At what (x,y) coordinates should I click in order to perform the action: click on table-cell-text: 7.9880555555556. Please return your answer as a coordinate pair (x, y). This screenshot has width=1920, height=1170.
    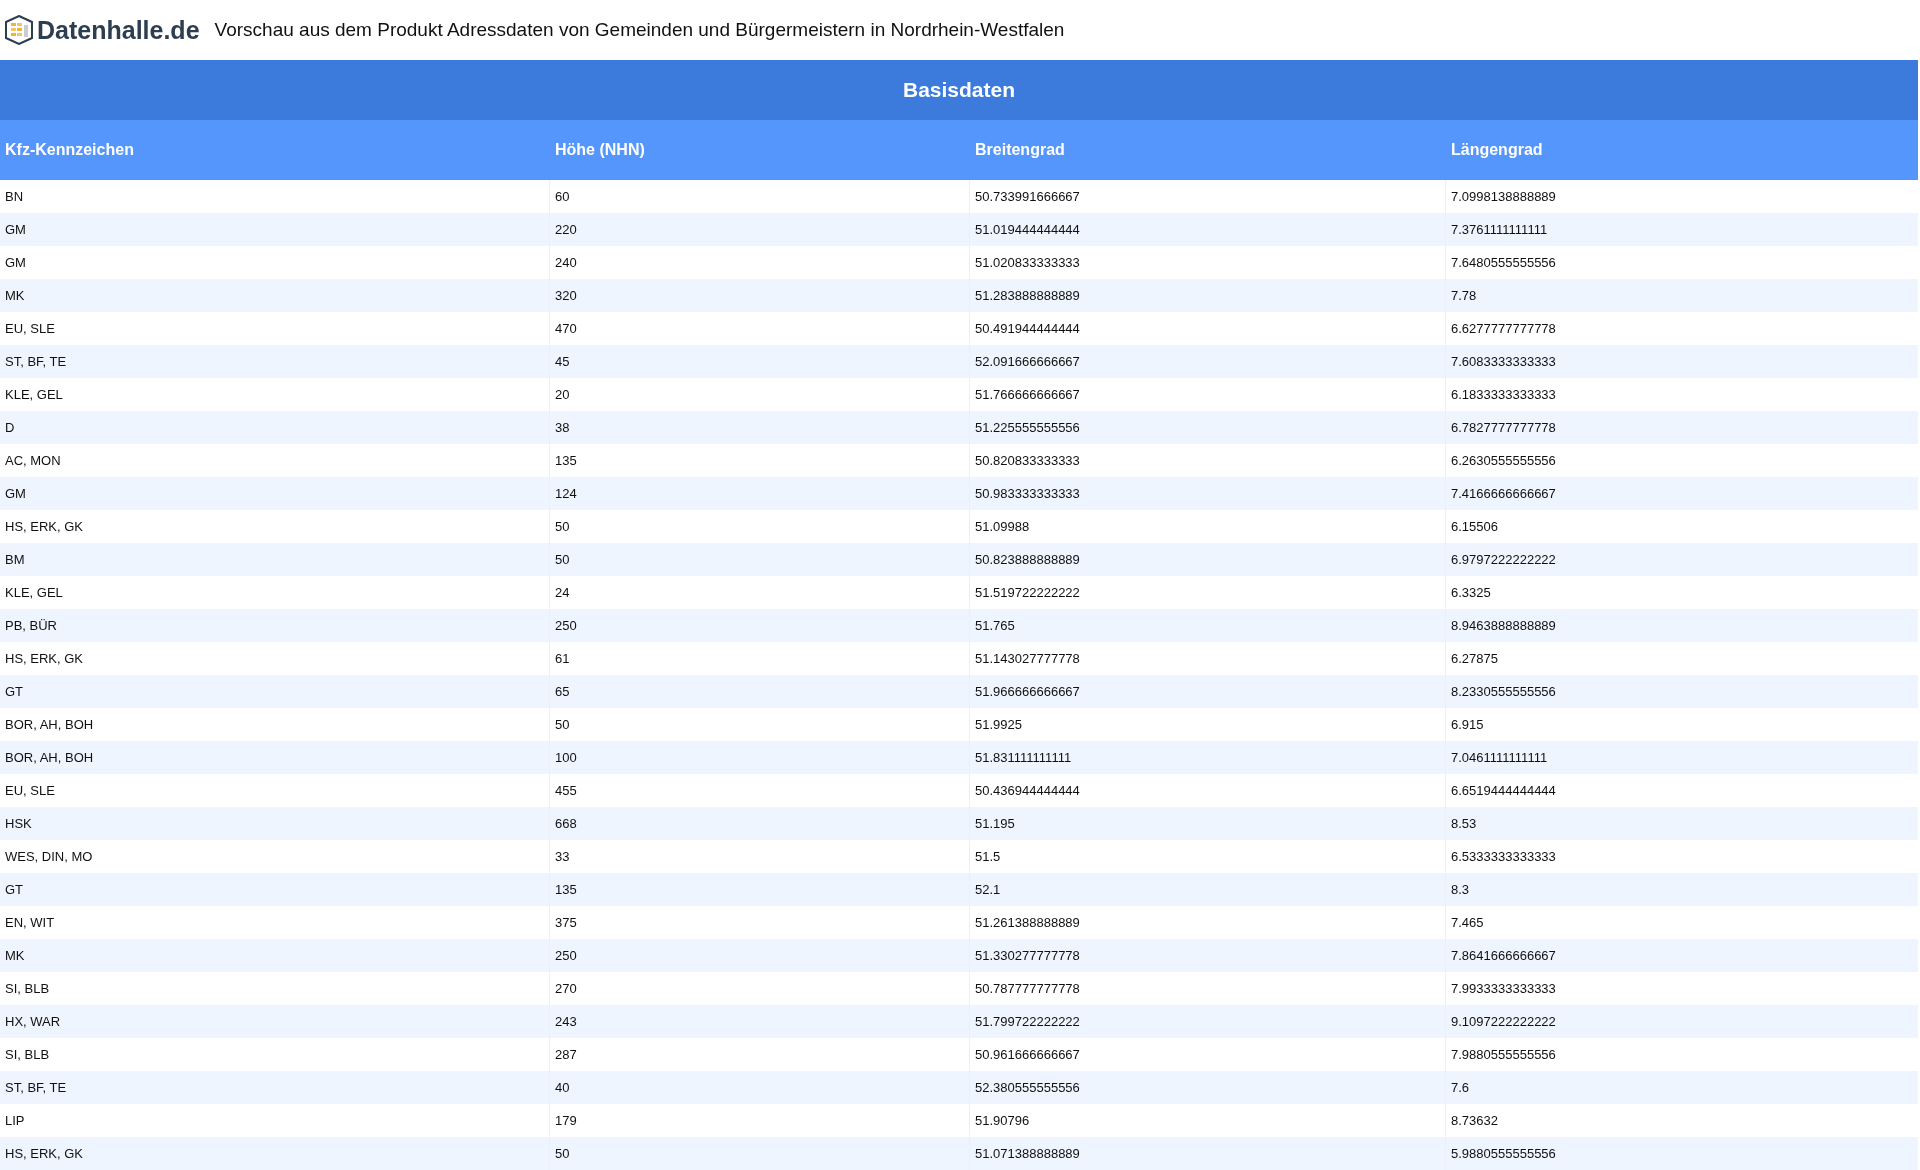
    Looking at the image, I should click on (1503, 1055).